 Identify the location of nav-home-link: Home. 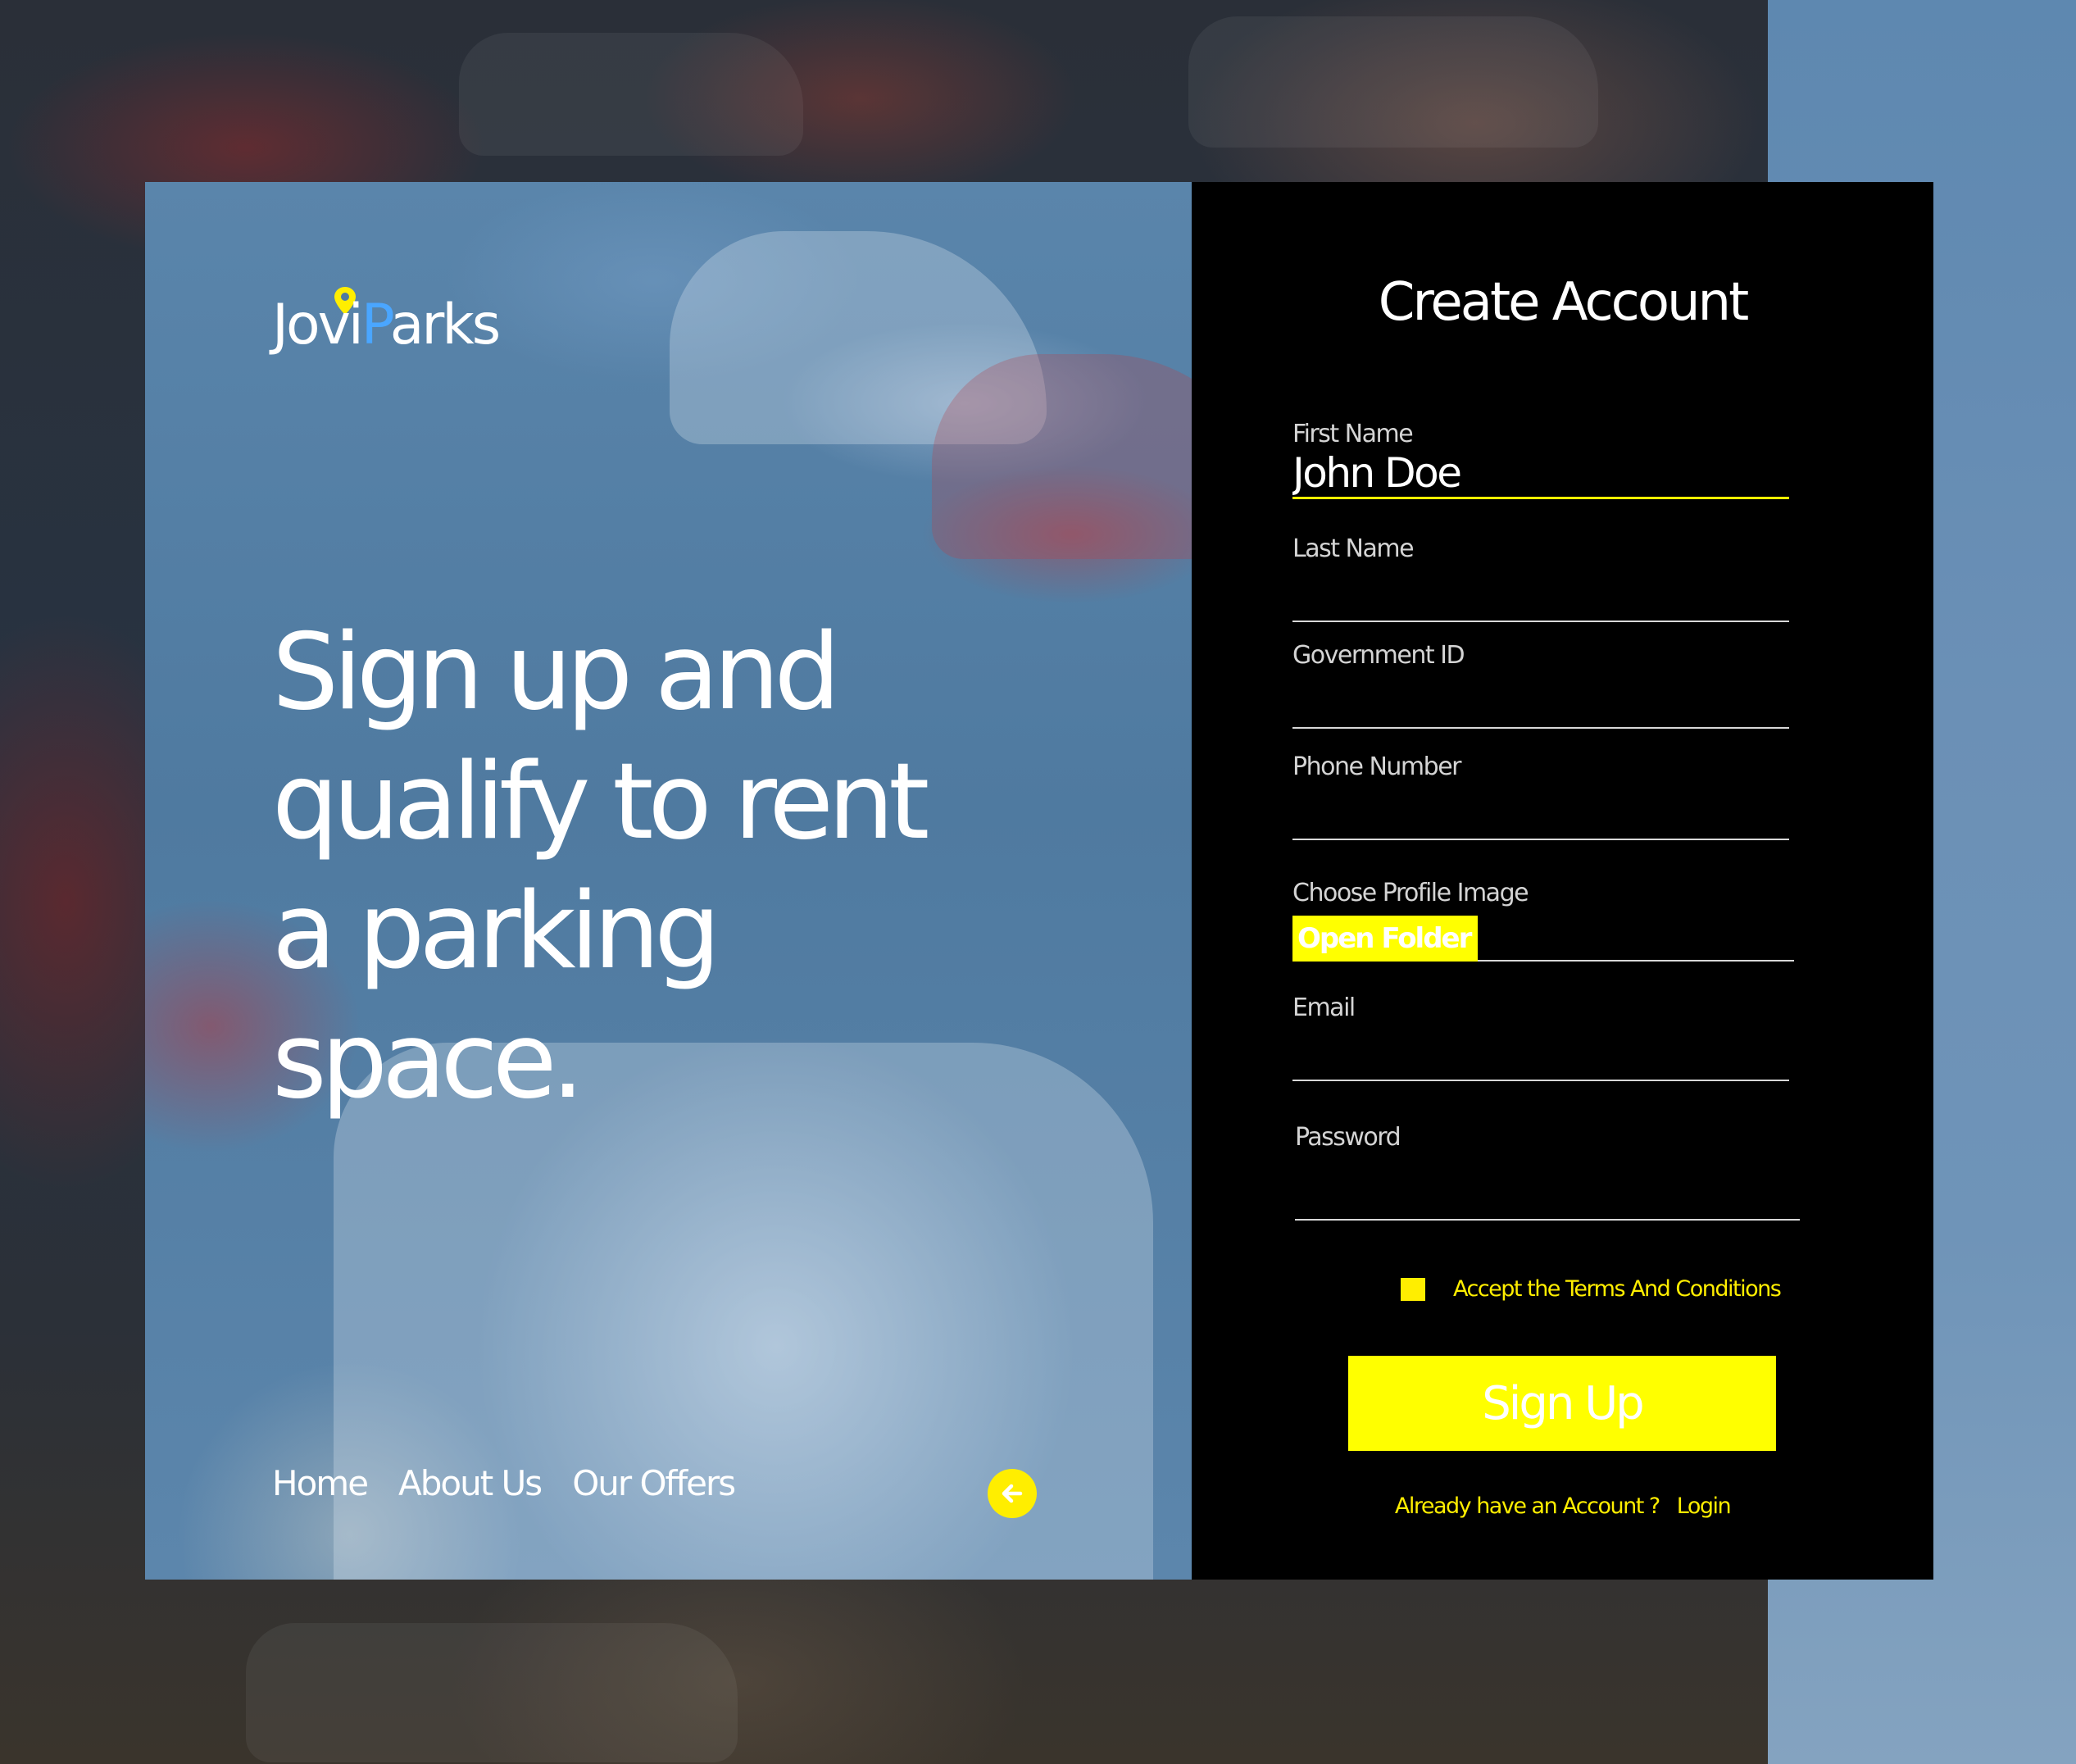
(321, 1483).